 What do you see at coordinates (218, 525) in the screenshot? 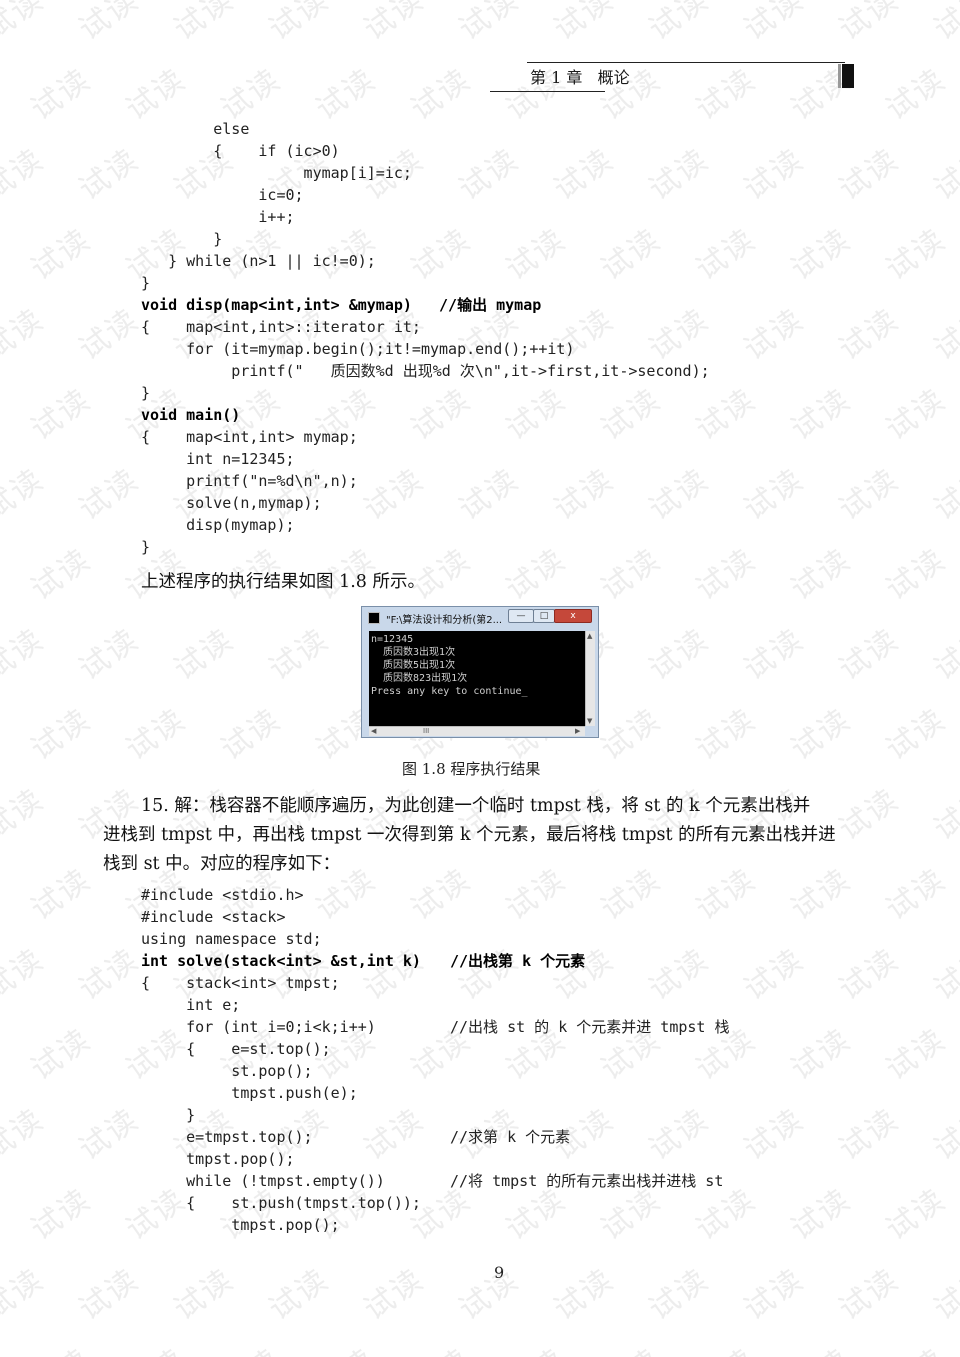
I see `code-line: disp(mymap);` at bounding box center [218, 525].